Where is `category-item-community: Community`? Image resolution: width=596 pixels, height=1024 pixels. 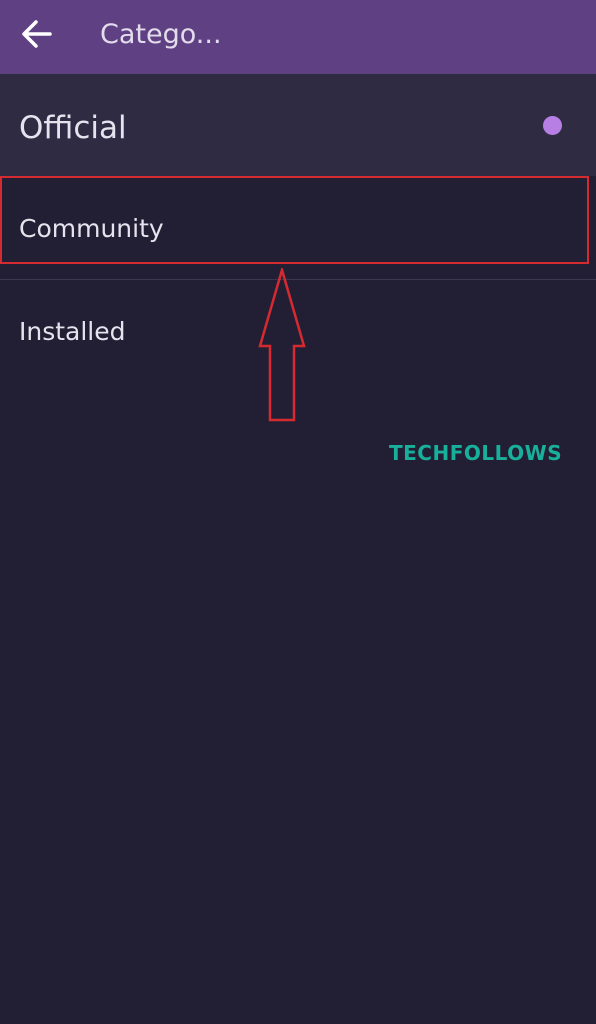
category-item-community: Community is located at coordinates (298, 227).